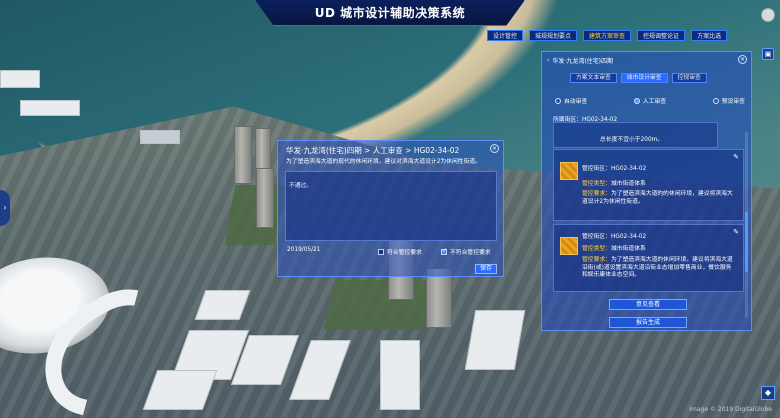 Image resolution: width=780 pixels, height=418 pixels. I want to click on app-header: UD 城市设计辅助决策系统, so click(390, 13).